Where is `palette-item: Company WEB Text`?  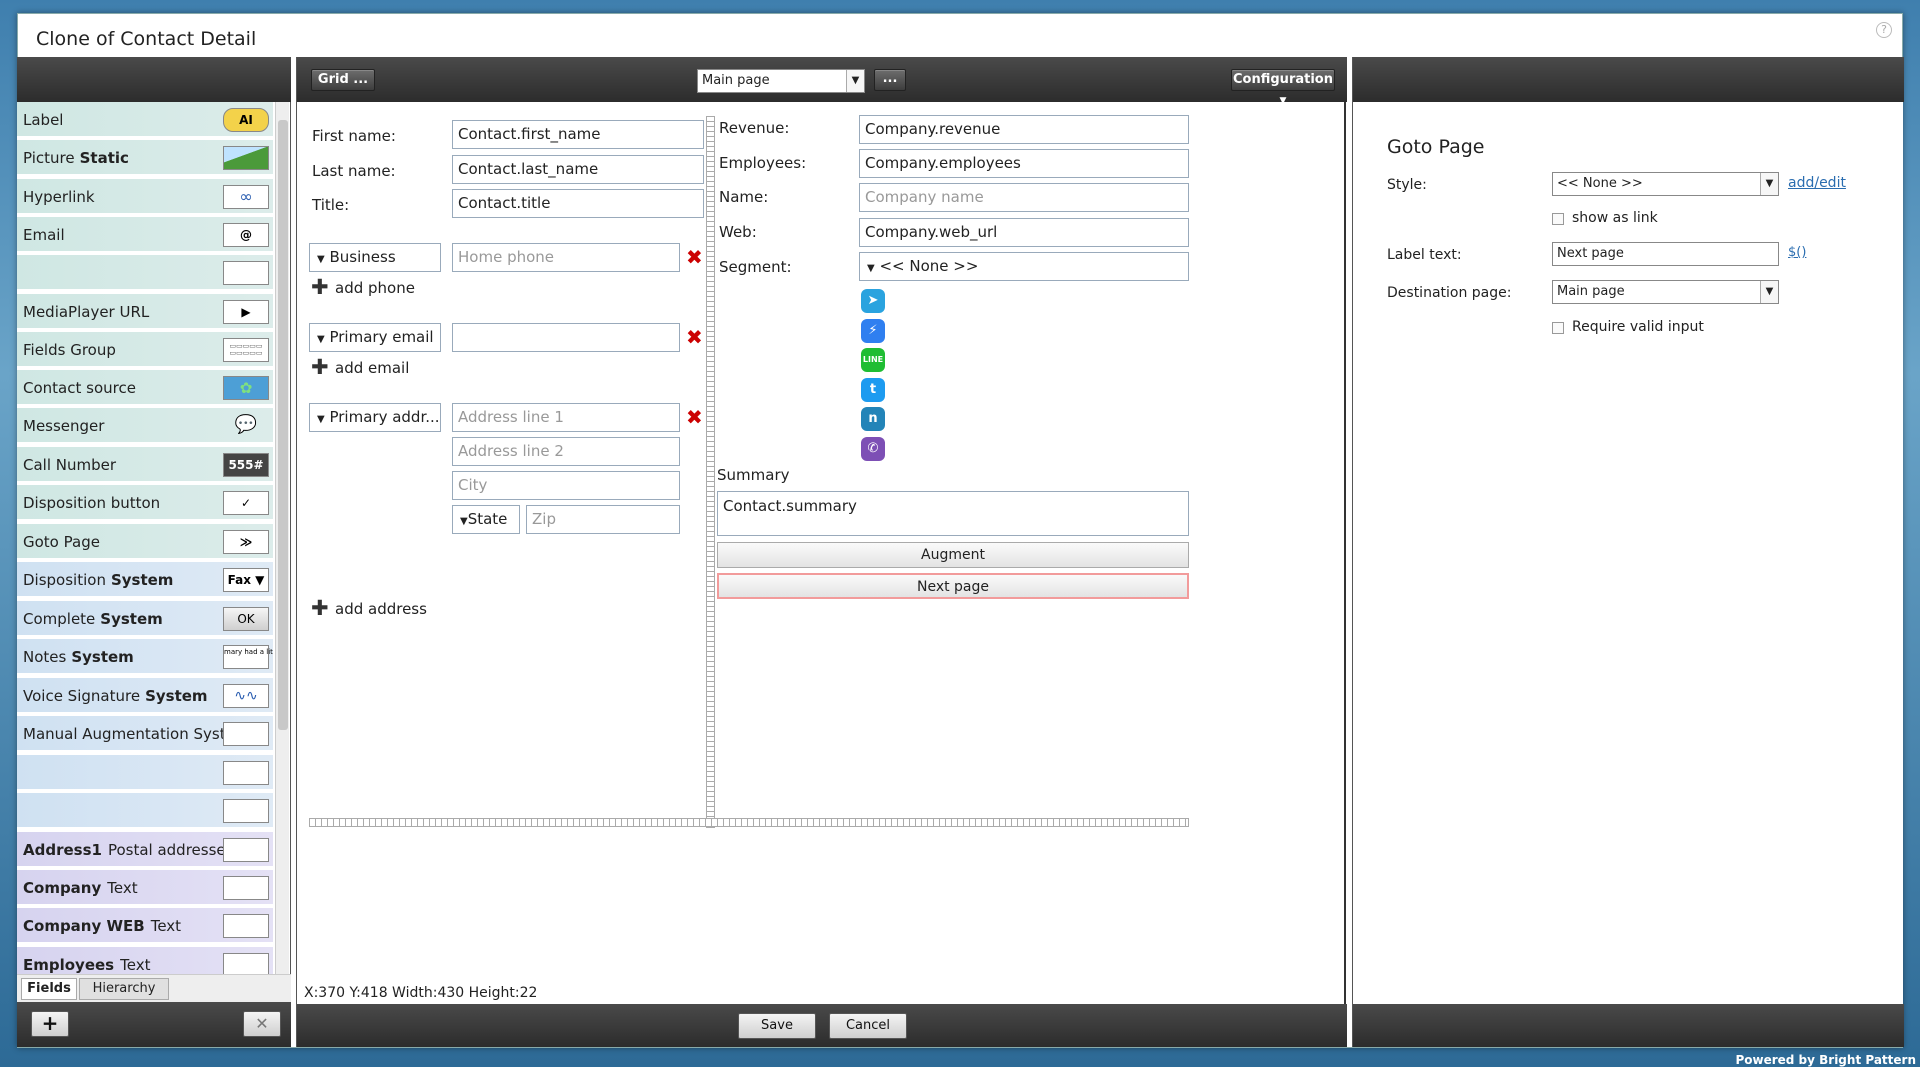 palette-item: Company WEB Text is located at coordinates (145, 926).